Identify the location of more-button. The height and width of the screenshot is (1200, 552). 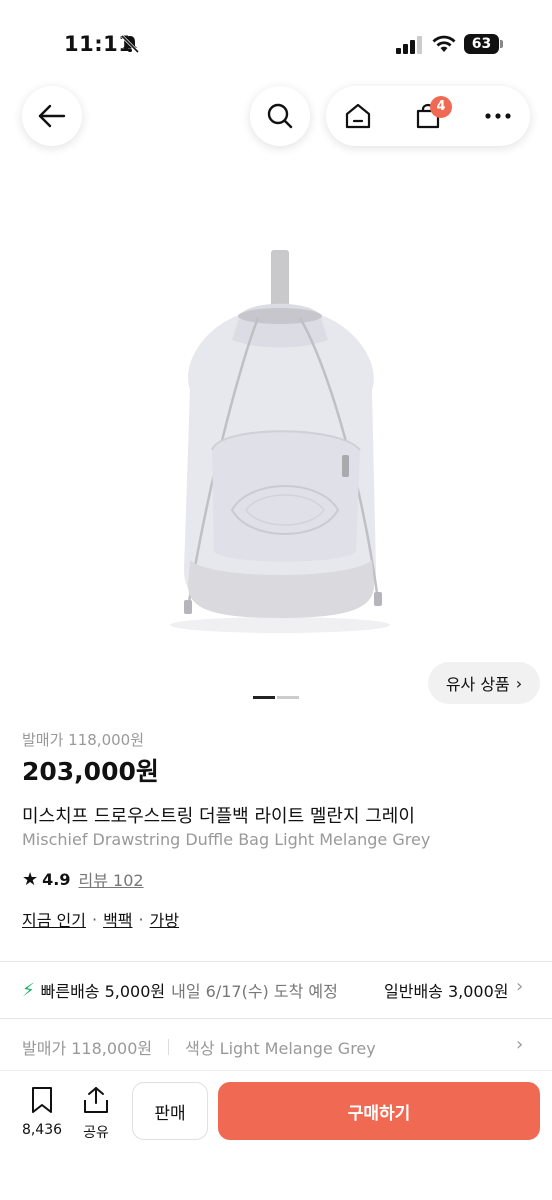
(498, 116).